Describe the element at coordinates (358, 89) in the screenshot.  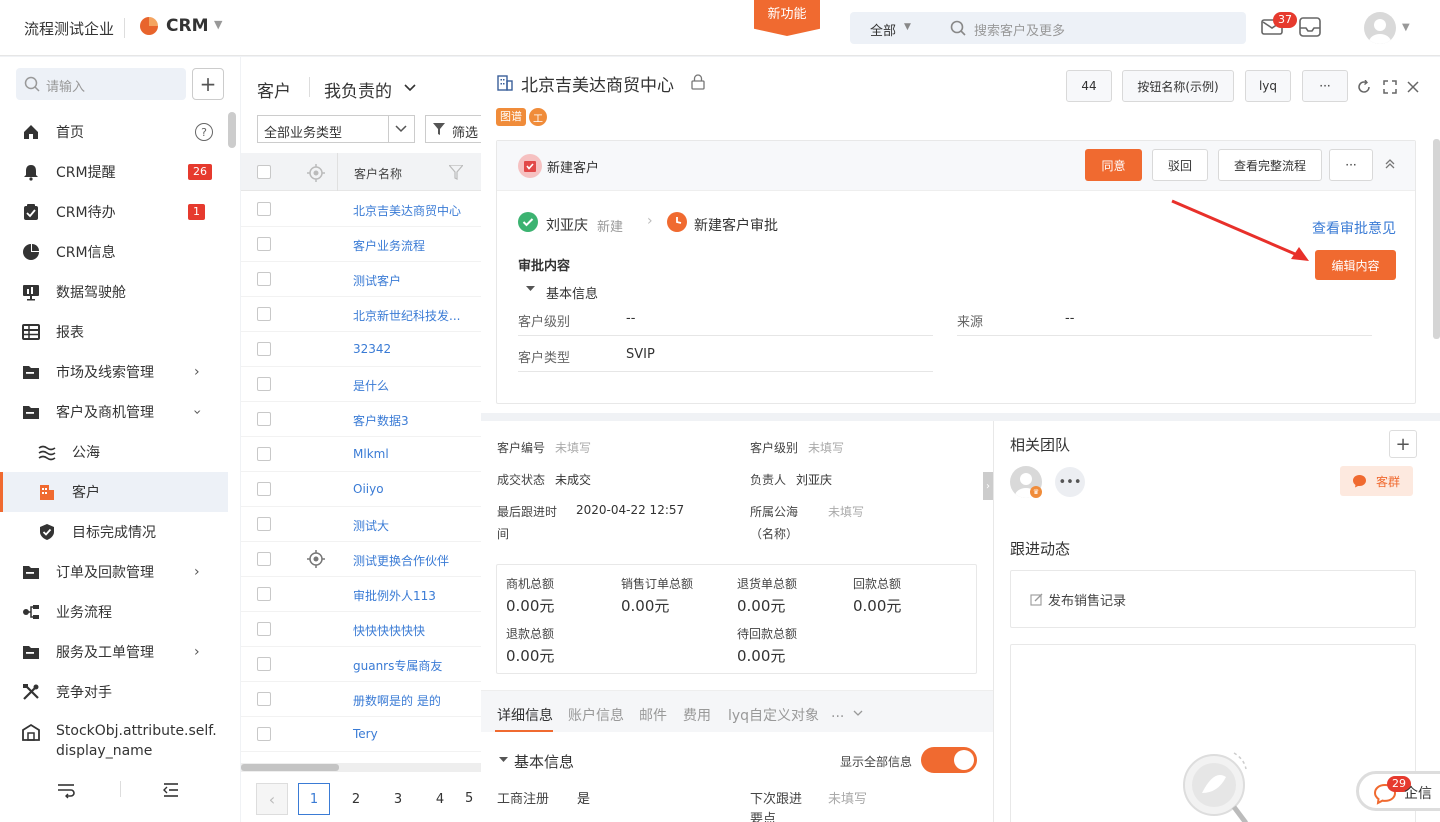
I see `view-select: 我负责的` at that location.